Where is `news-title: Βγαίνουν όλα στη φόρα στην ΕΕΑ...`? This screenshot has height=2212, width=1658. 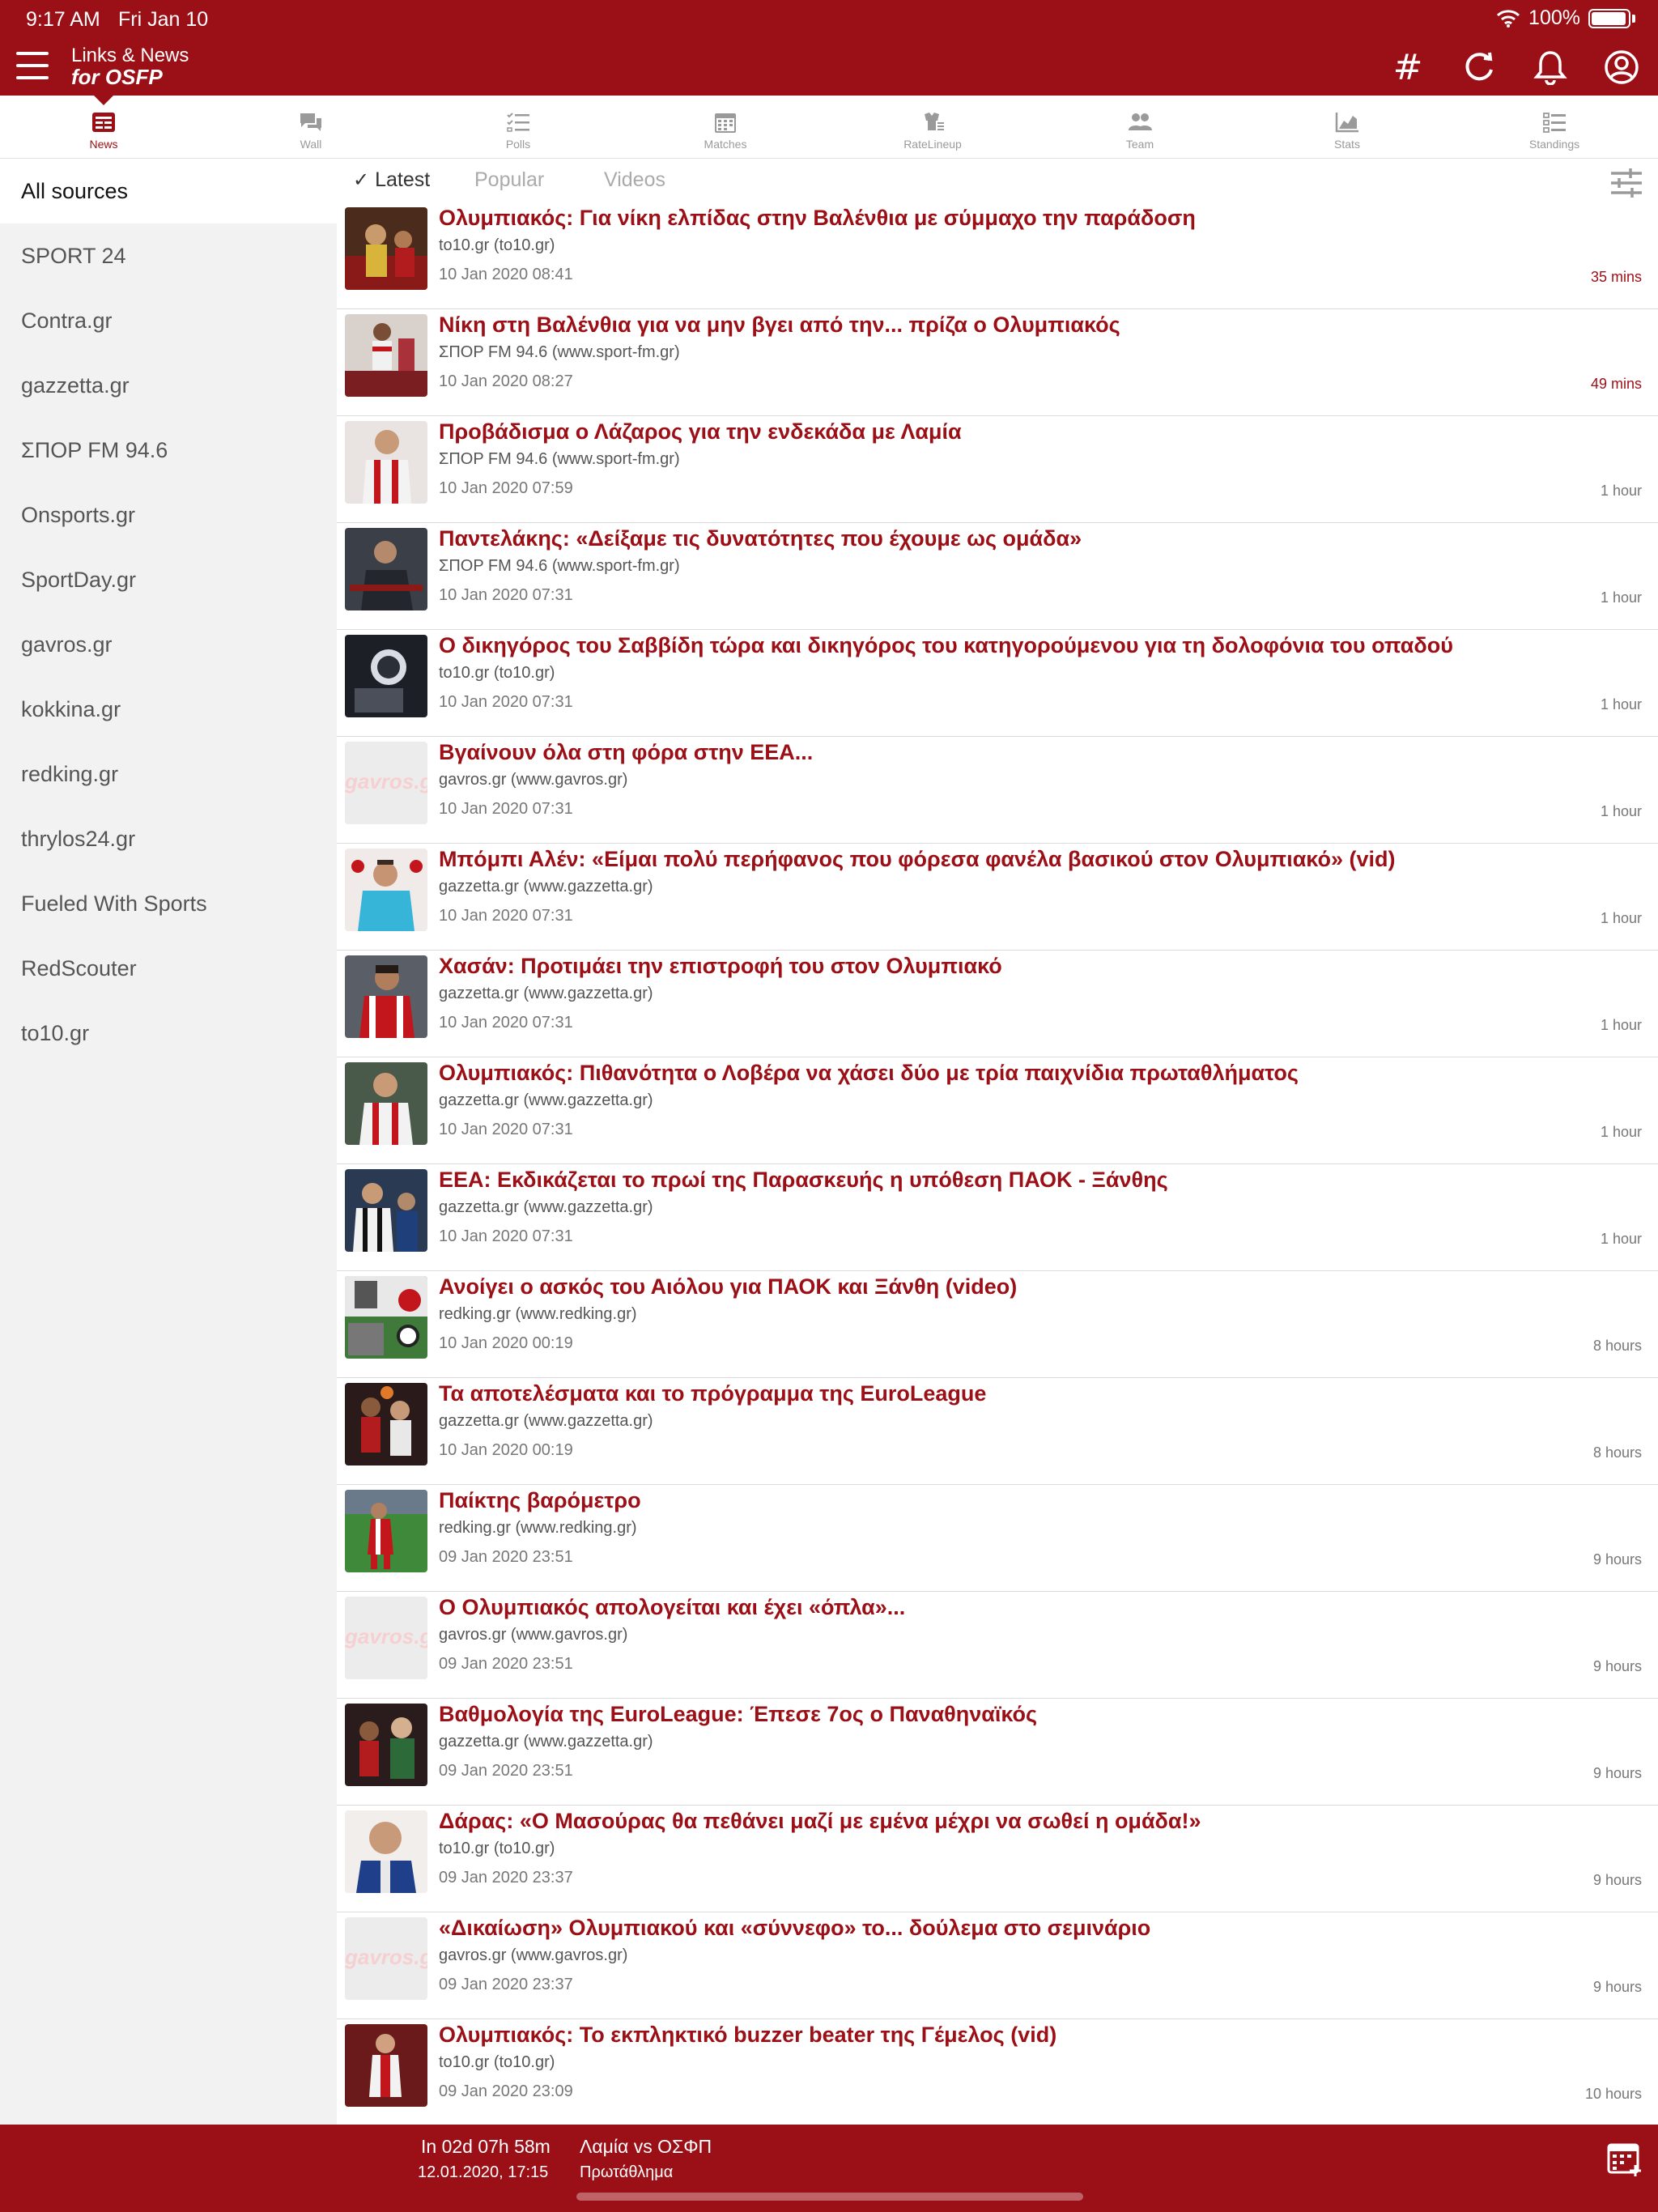
news-title: Βγαίνουν όλα στη φόρα στην ΕΕΑ... is located at coordinates (626, 752).